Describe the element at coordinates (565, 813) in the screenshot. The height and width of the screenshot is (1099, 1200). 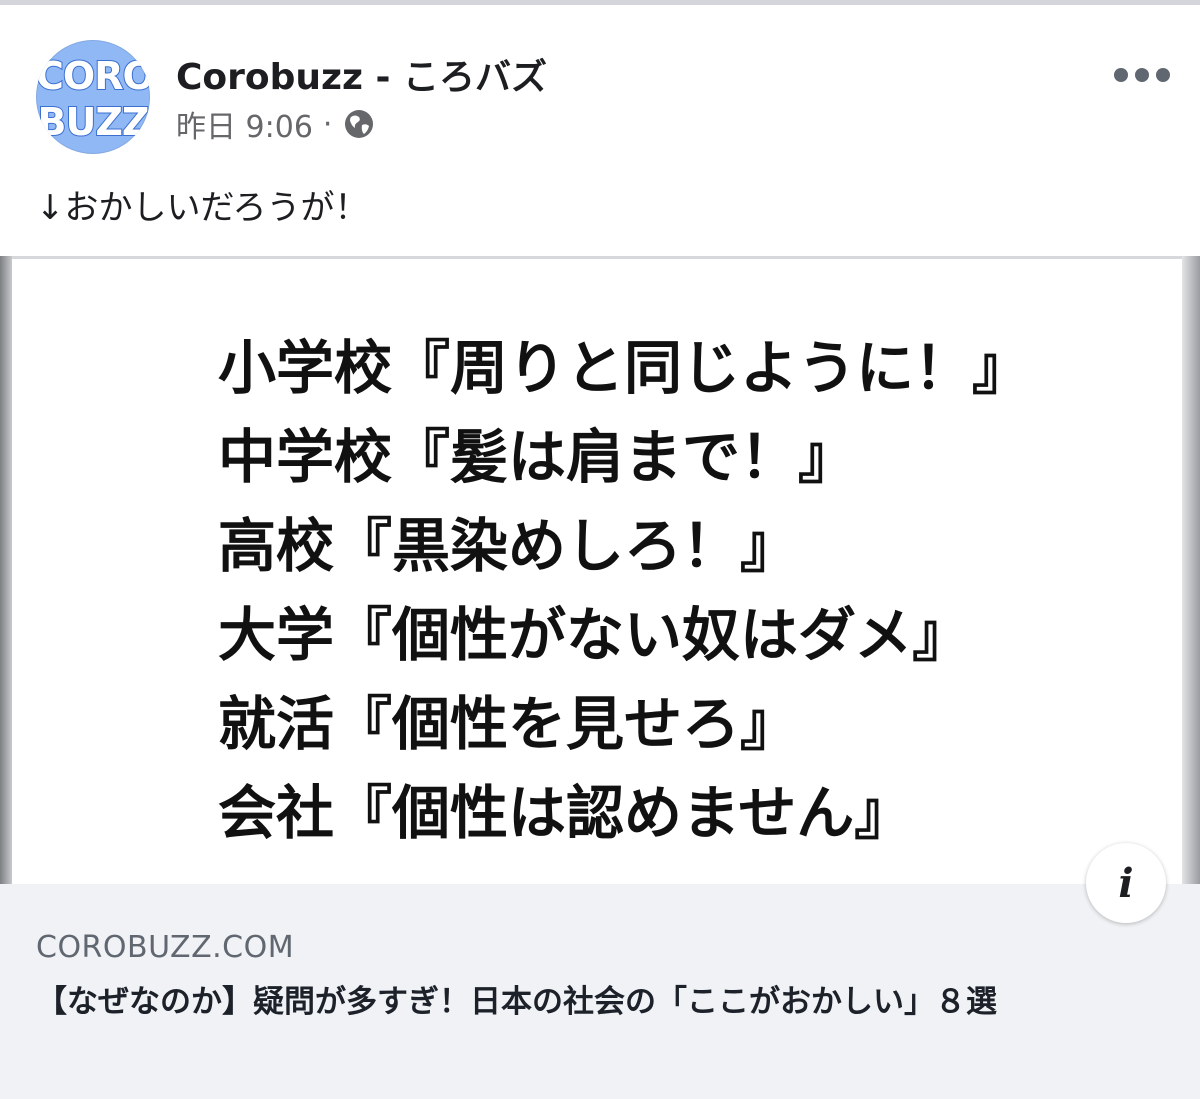
I see `image-line-company: 会社『個性は認めません』` at that location.